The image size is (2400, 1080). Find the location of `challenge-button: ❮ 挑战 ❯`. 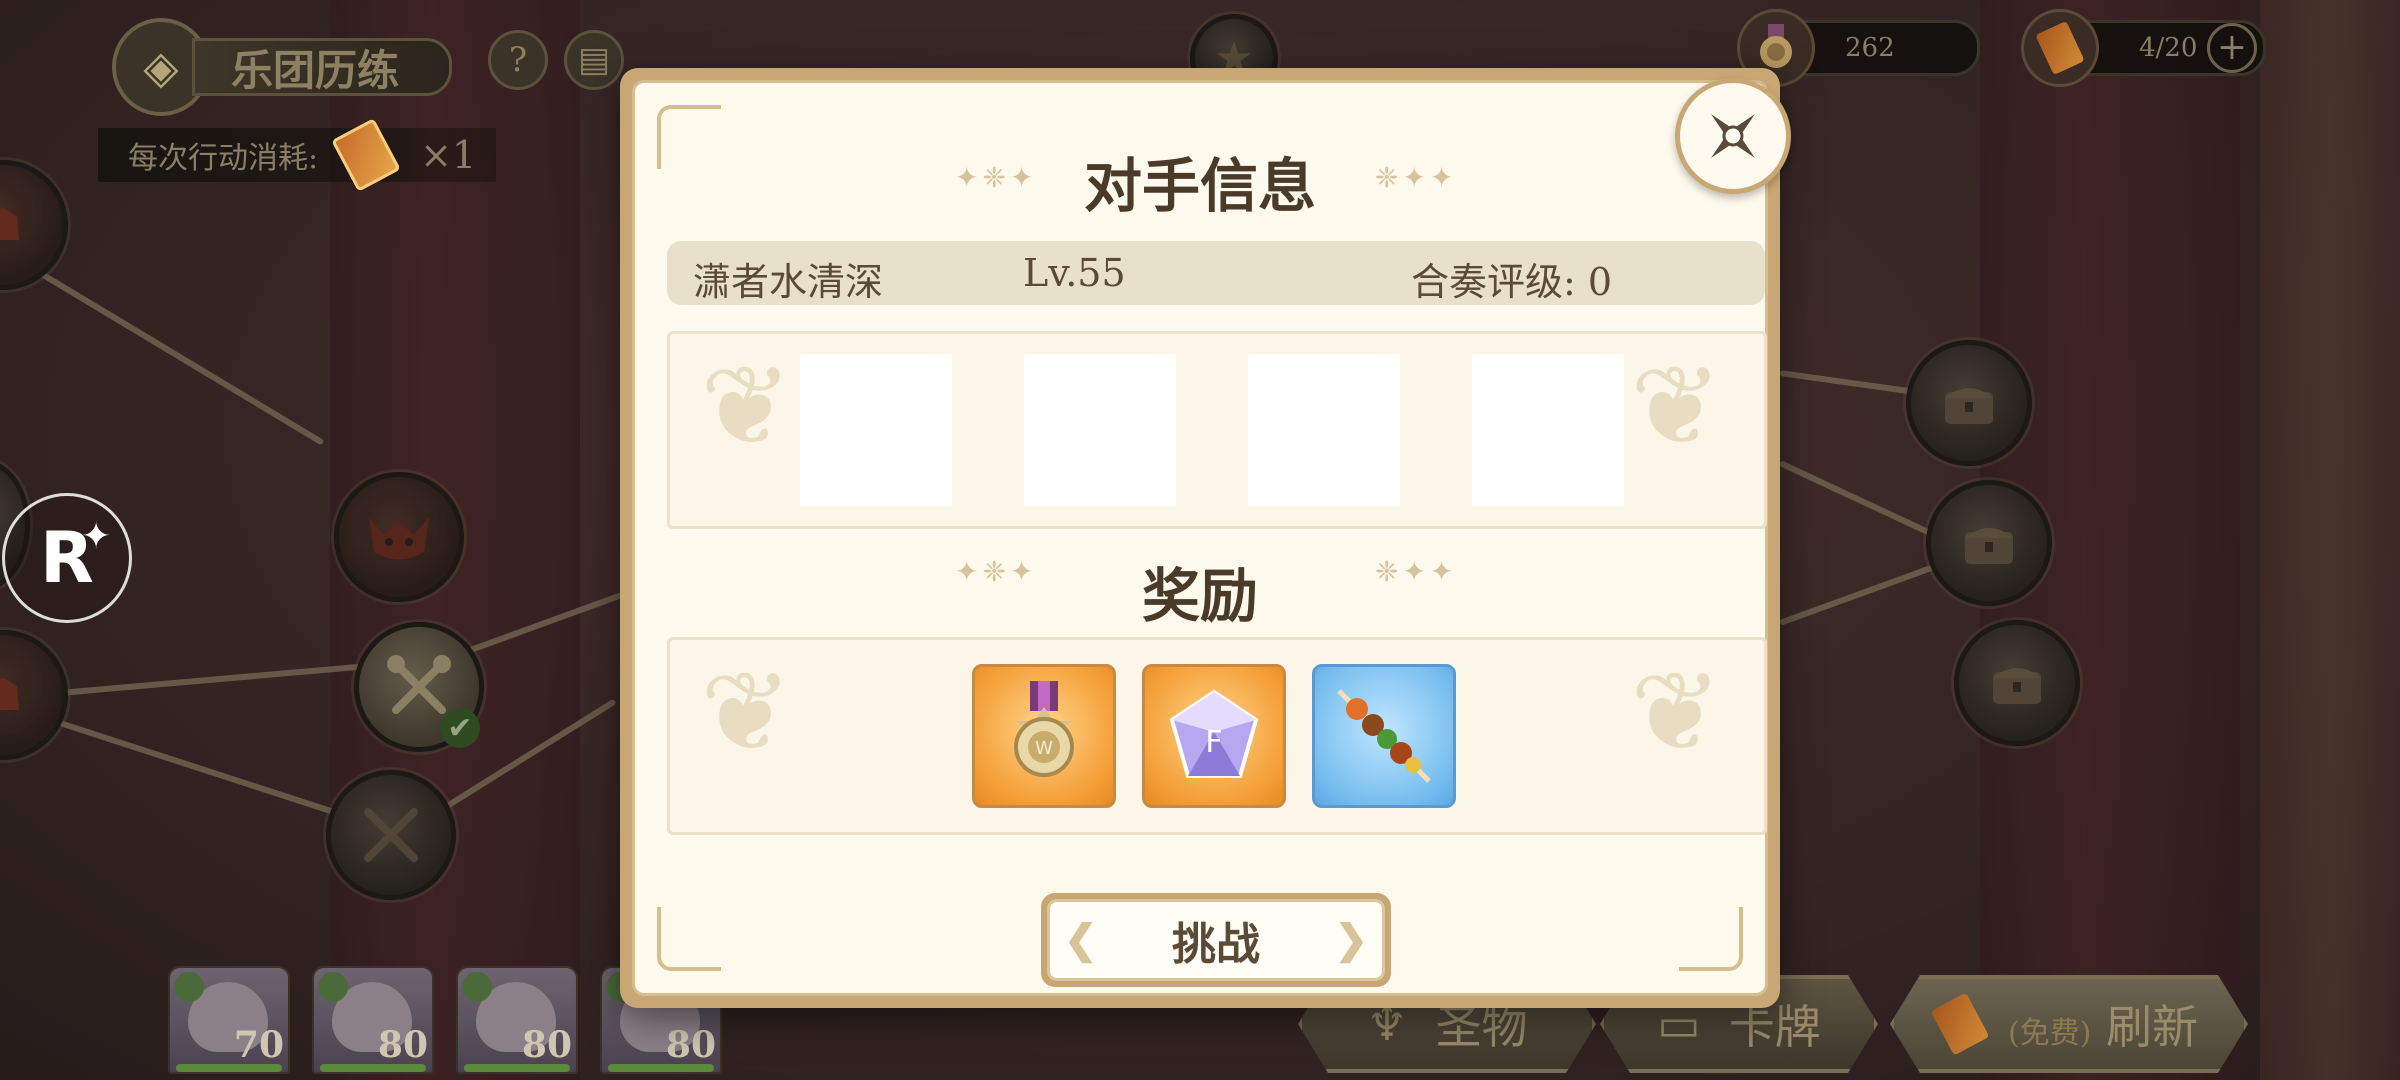

challenge-button: ❮ 挑战 ❯ is located at coordinates (1216, 940).